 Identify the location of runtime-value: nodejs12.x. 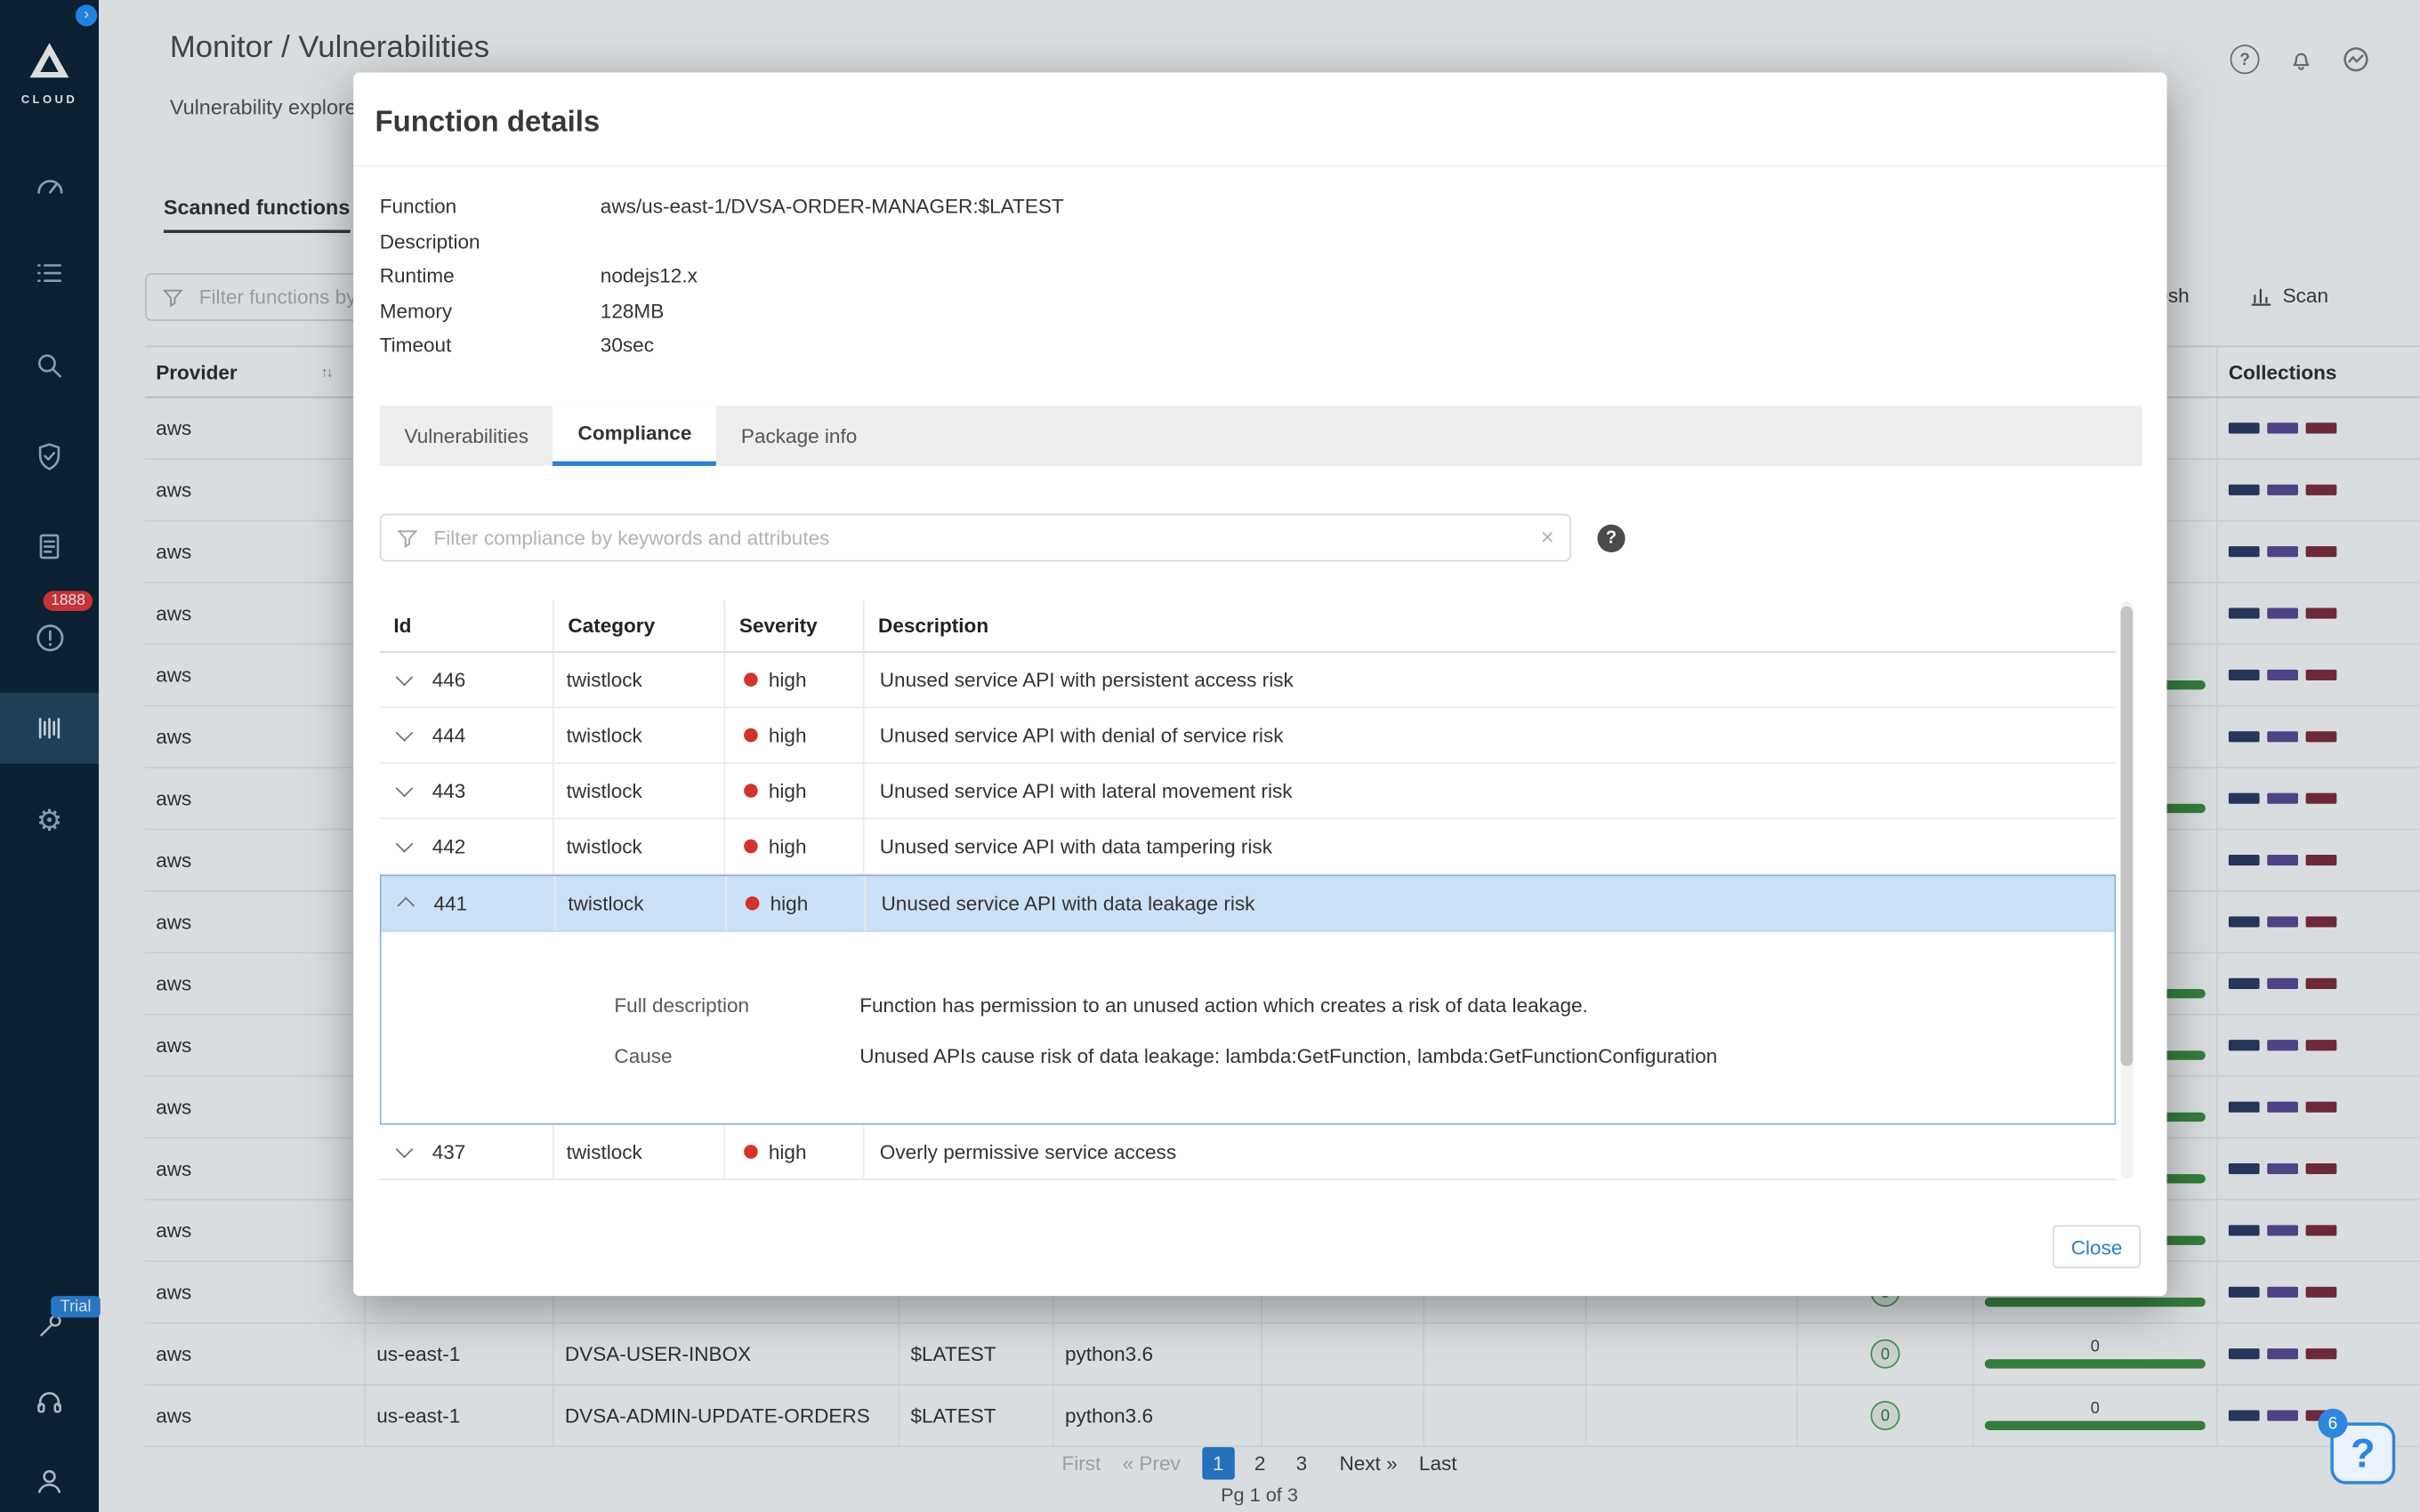
(649, 275).